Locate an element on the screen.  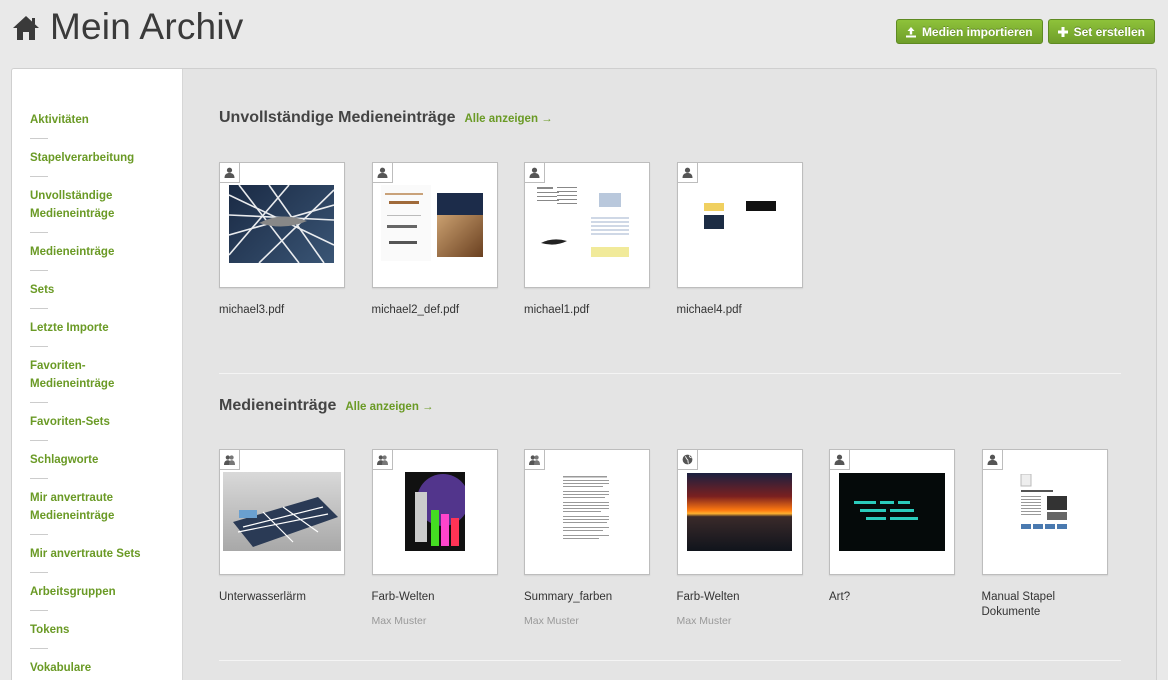
media-title: Manual Stapel Dokumente is located at coordinates (1045, 605).